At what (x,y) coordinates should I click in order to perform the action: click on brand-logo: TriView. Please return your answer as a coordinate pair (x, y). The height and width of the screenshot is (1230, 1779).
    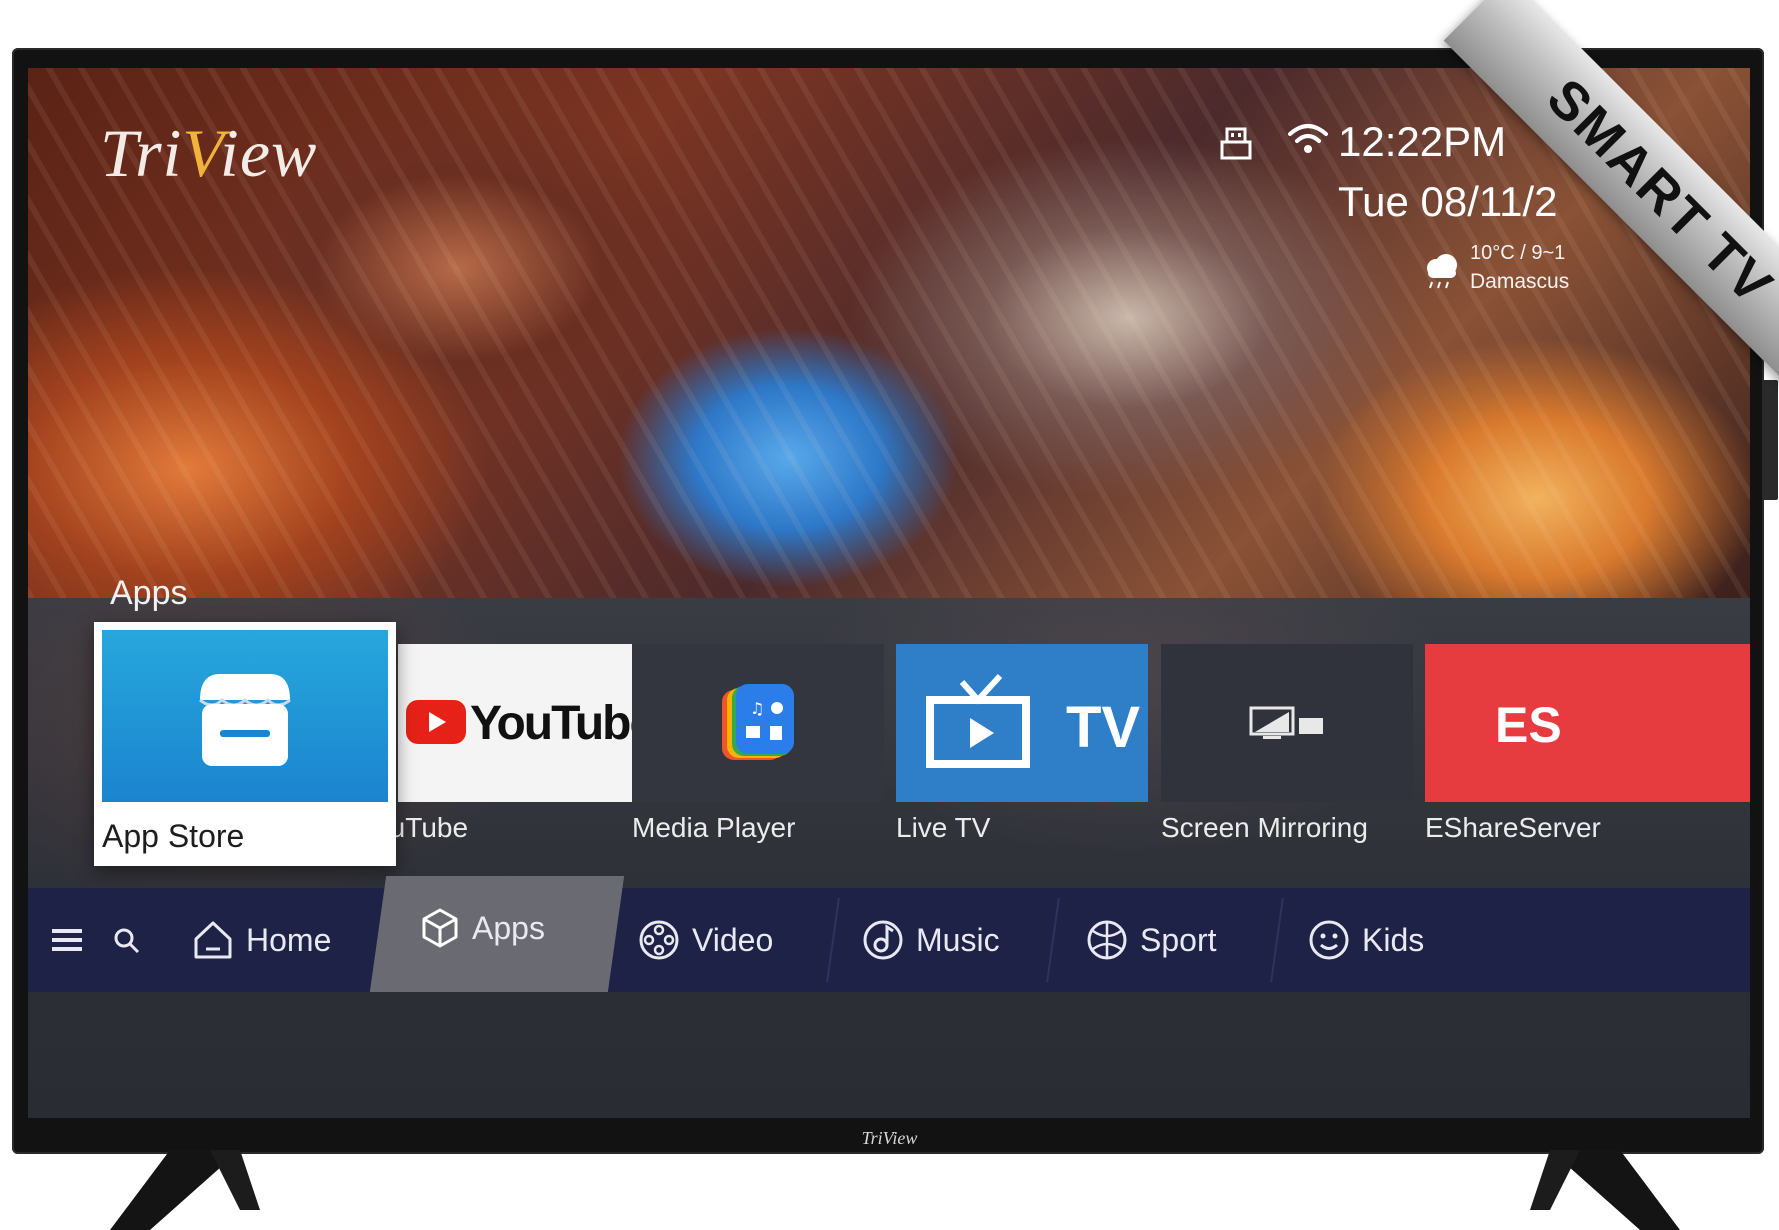
    Looking at the image, I should click on (208, 153).